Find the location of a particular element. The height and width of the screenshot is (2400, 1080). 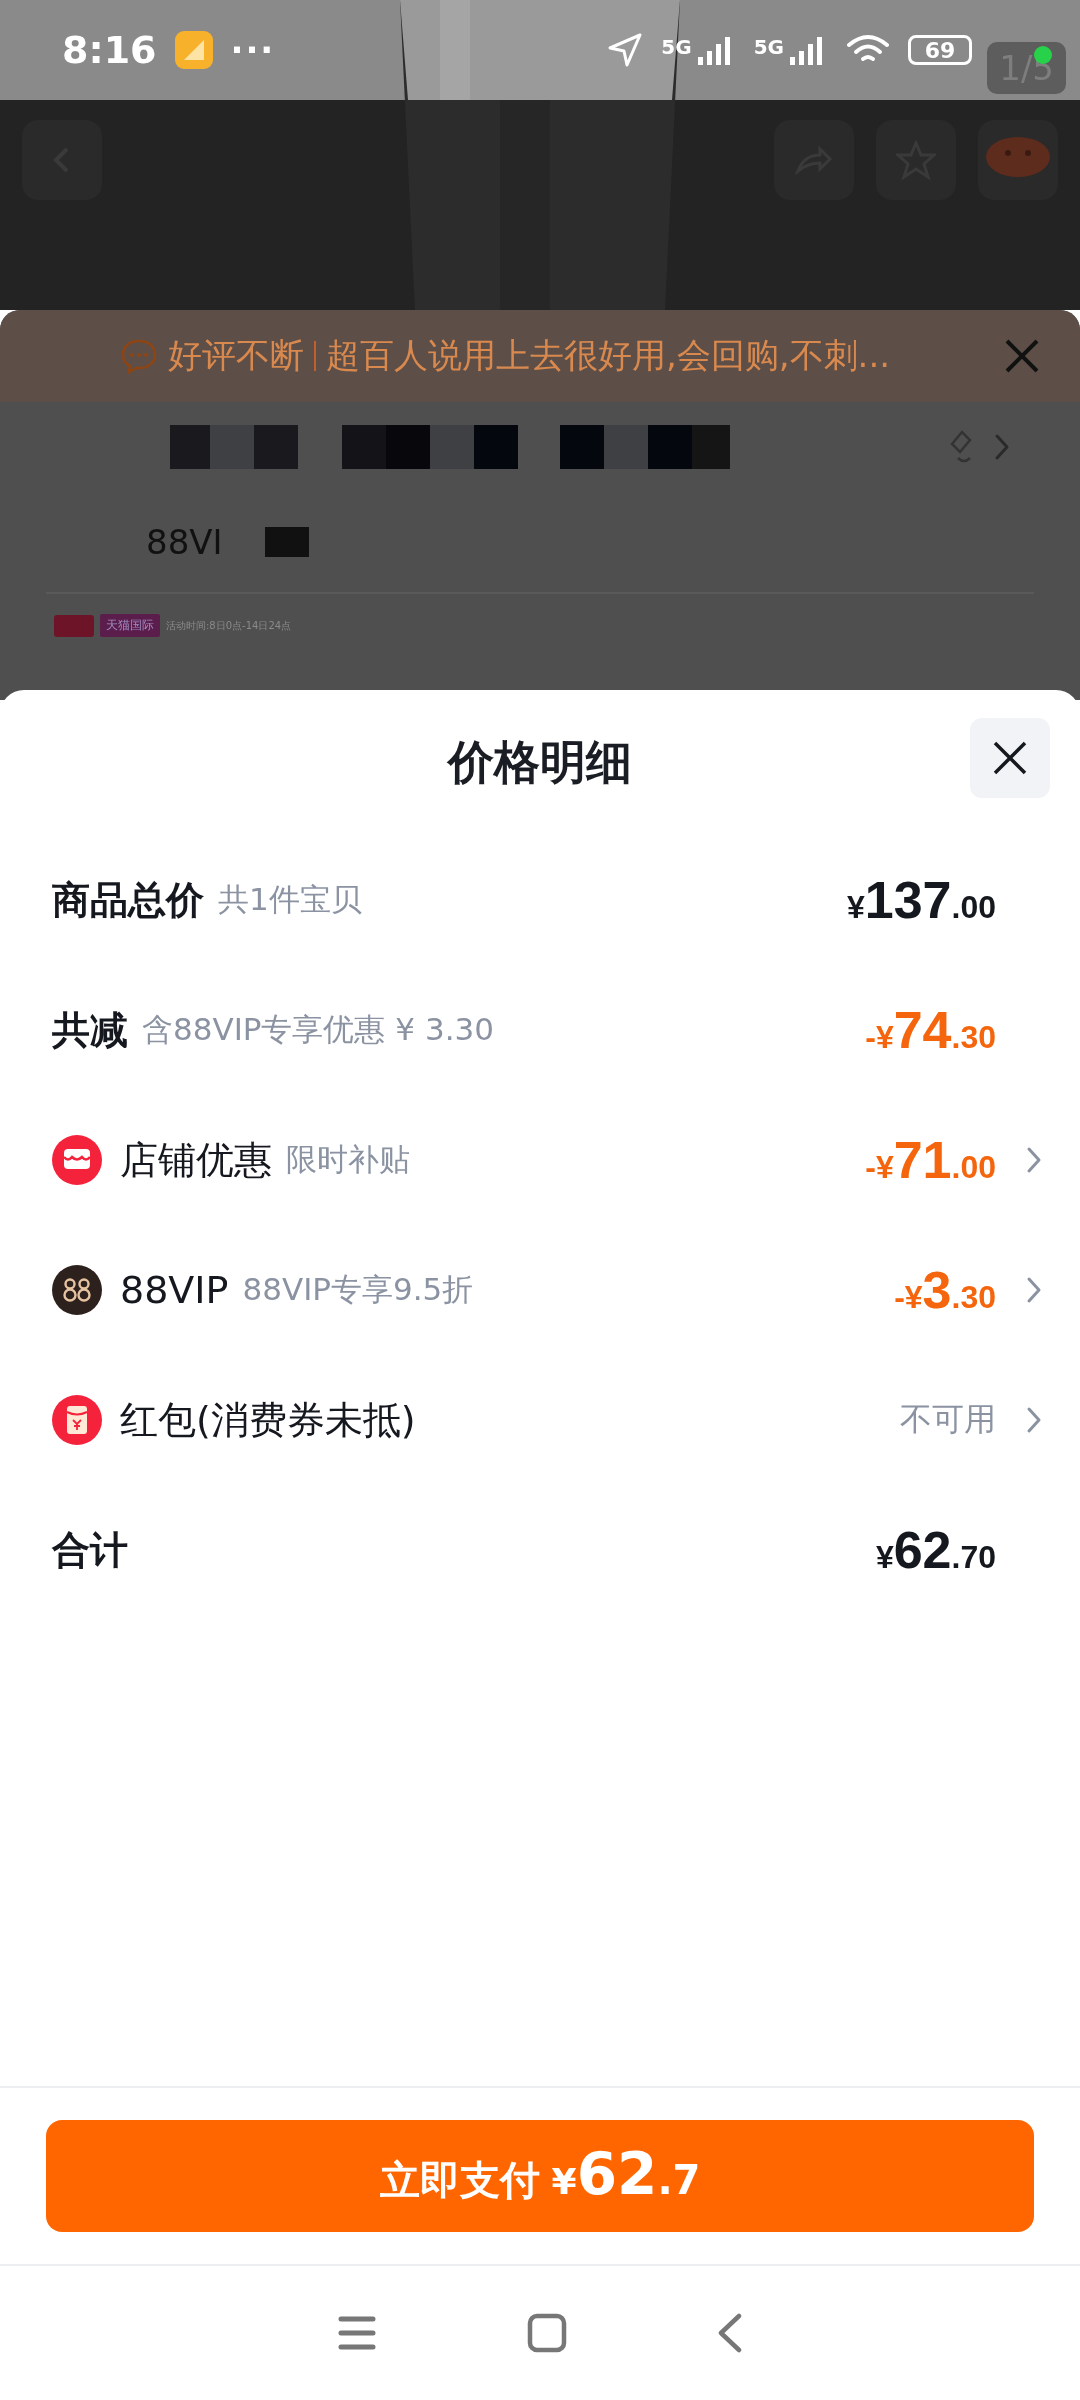

row-note: 限时补贴 is located at coordinates (348, 1159).